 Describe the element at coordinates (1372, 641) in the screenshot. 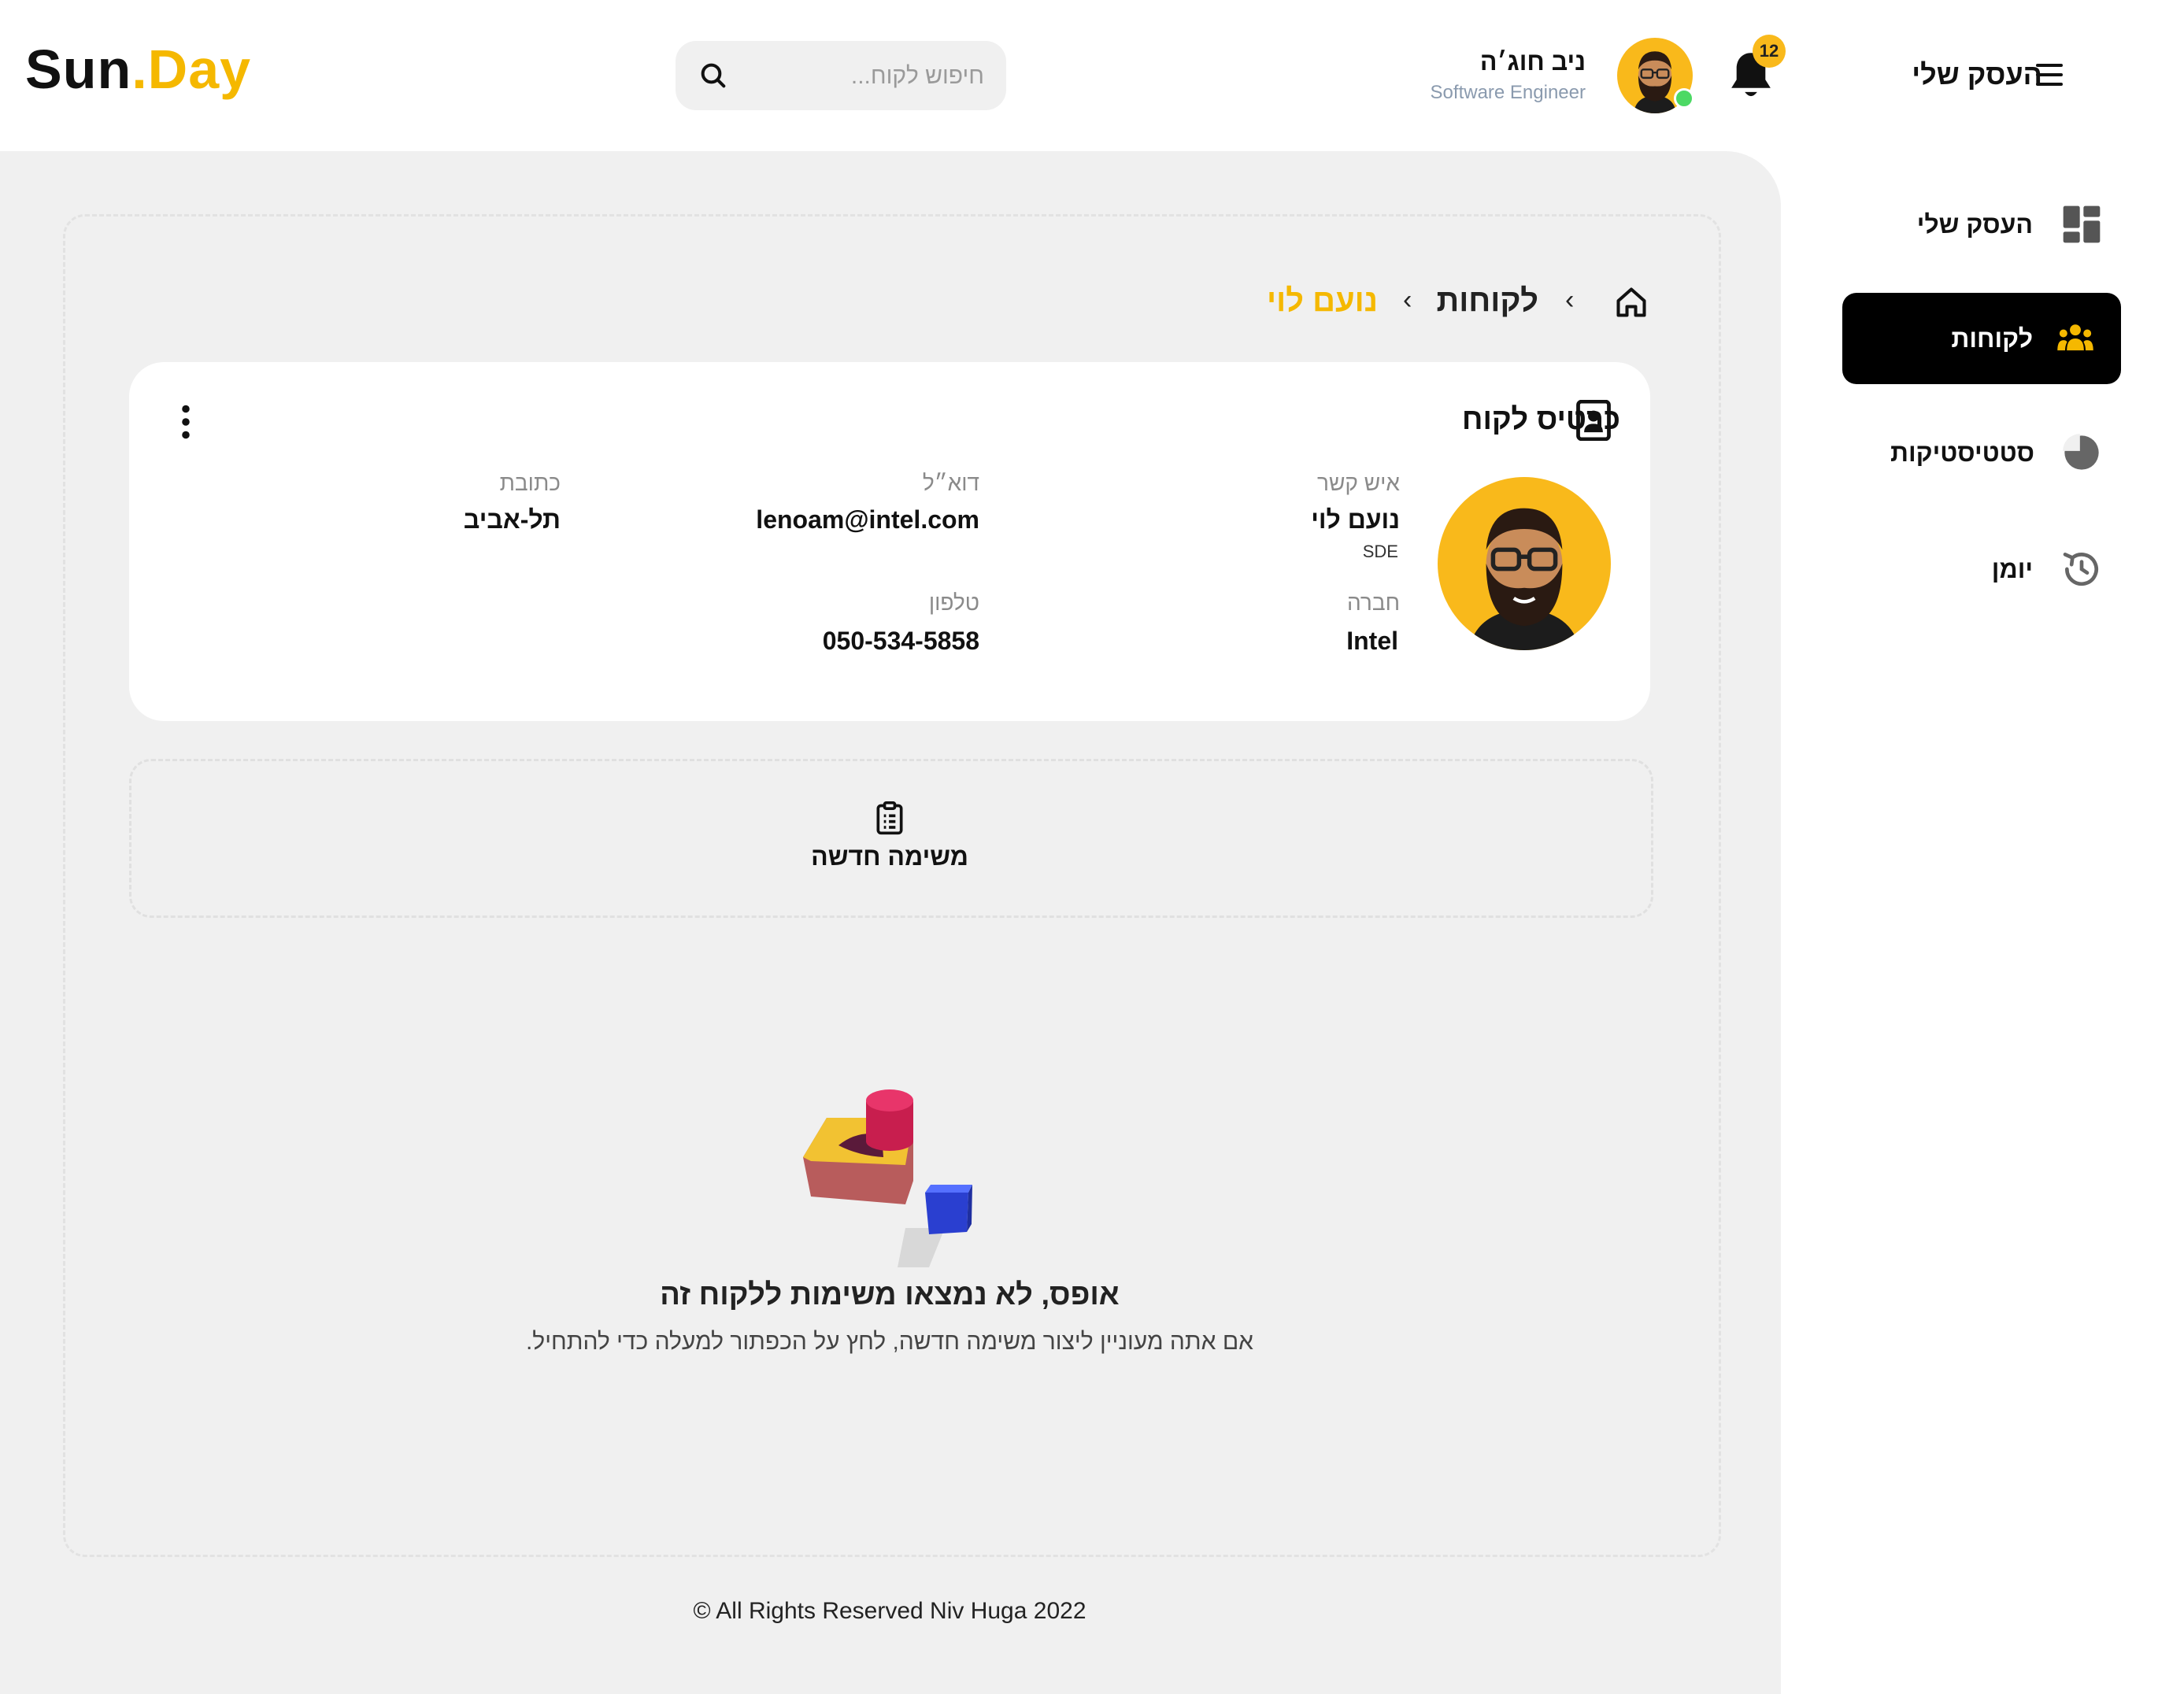

I see `company-value: Intel` at that location.